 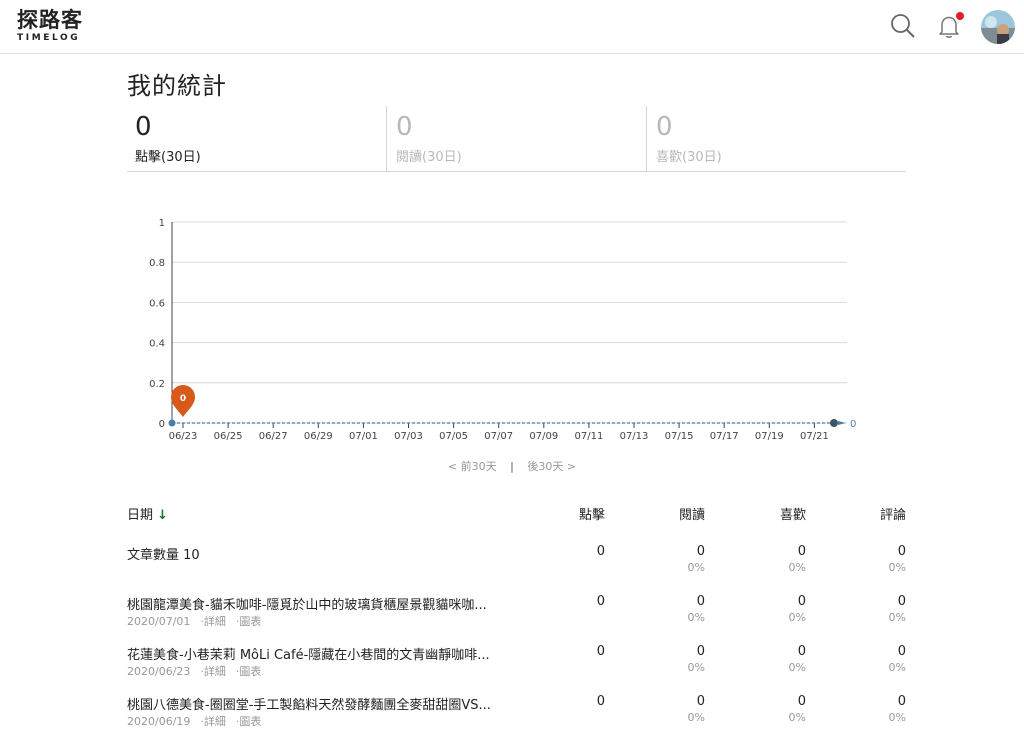 What do you see at coordinates (363, 436) in the screenshot?
I see `x-tick-label: 07/01` at bounding box center [363, 436].